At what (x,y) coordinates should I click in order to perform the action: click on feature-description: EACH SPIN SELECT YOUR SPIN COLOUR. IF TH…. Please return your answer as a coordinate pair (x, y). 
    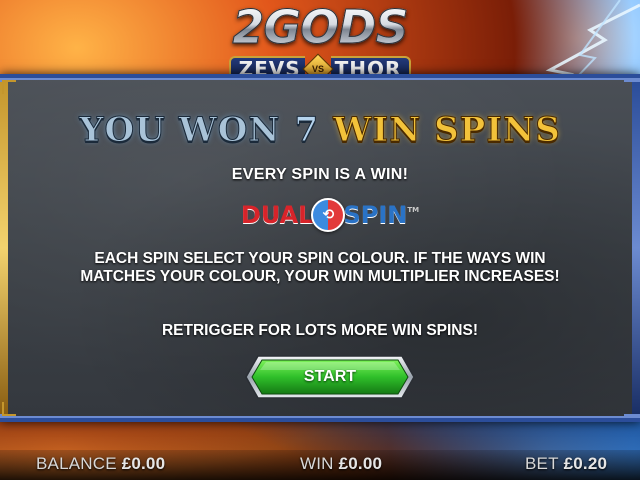
    Looking at the image, I should click on (320, 267).